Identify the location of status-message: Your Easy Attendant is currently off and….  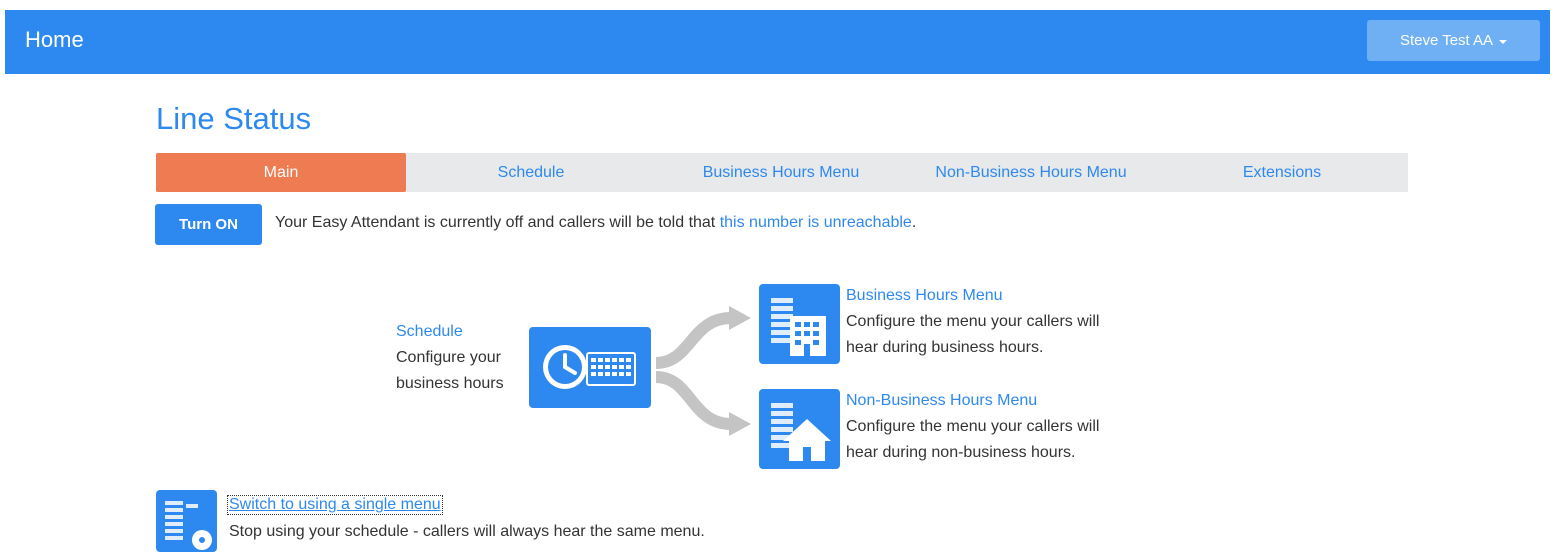
(595, 223).